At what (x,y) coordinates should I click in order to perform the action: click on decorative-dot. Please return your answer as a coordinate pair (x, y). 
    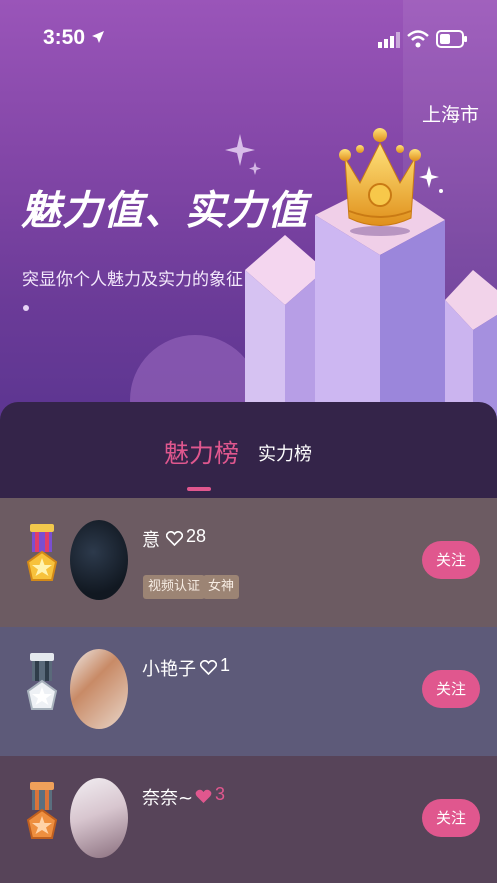
    Looking at the image, I should click on (26, 308).